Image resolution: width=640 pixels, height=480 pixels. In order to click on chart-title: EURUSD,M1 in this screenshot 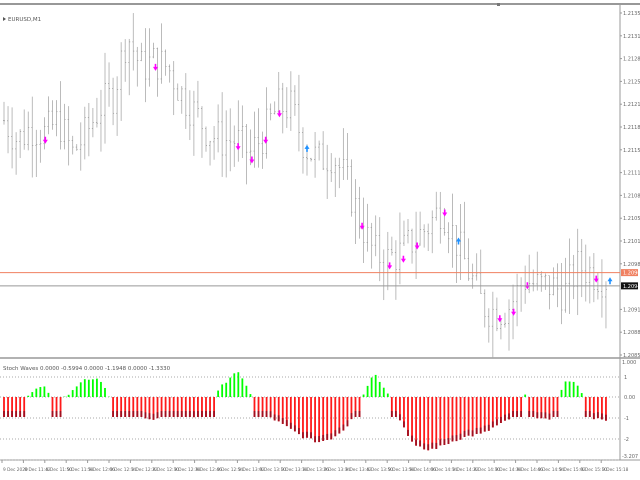, I will do `click(24, 20)`.